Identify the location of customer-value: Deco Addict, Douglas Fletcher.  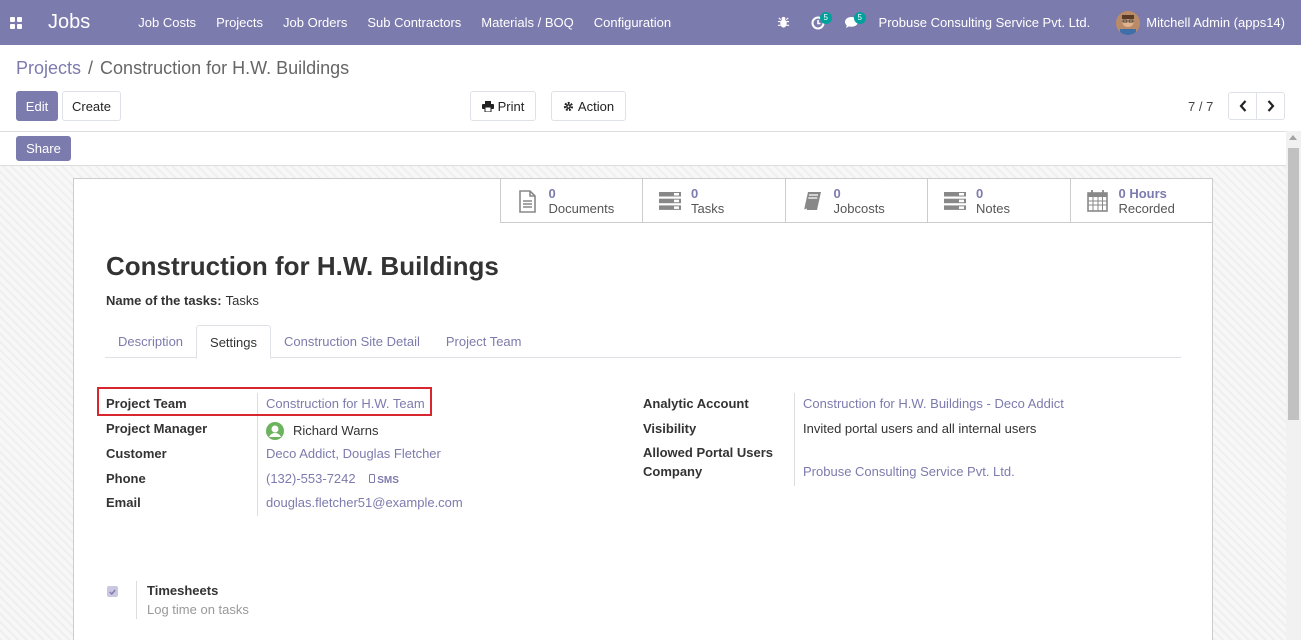
(349, 454).